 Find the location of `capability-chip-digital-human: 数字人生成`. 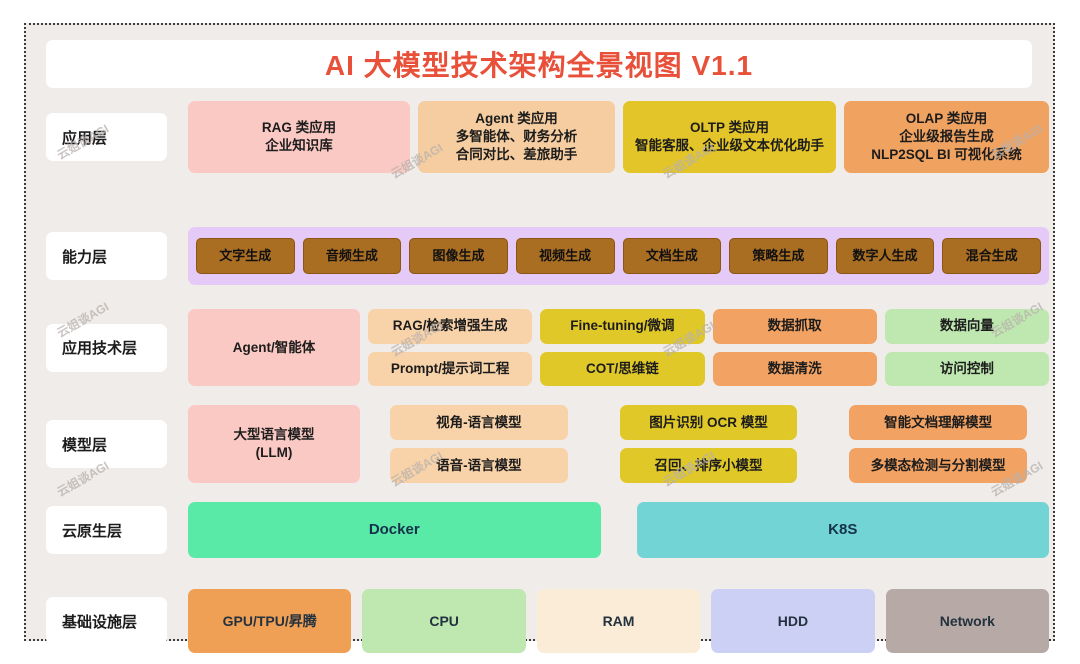

capability-chip-digital-human: 数字人生成 is located at coordinates (885, 256).